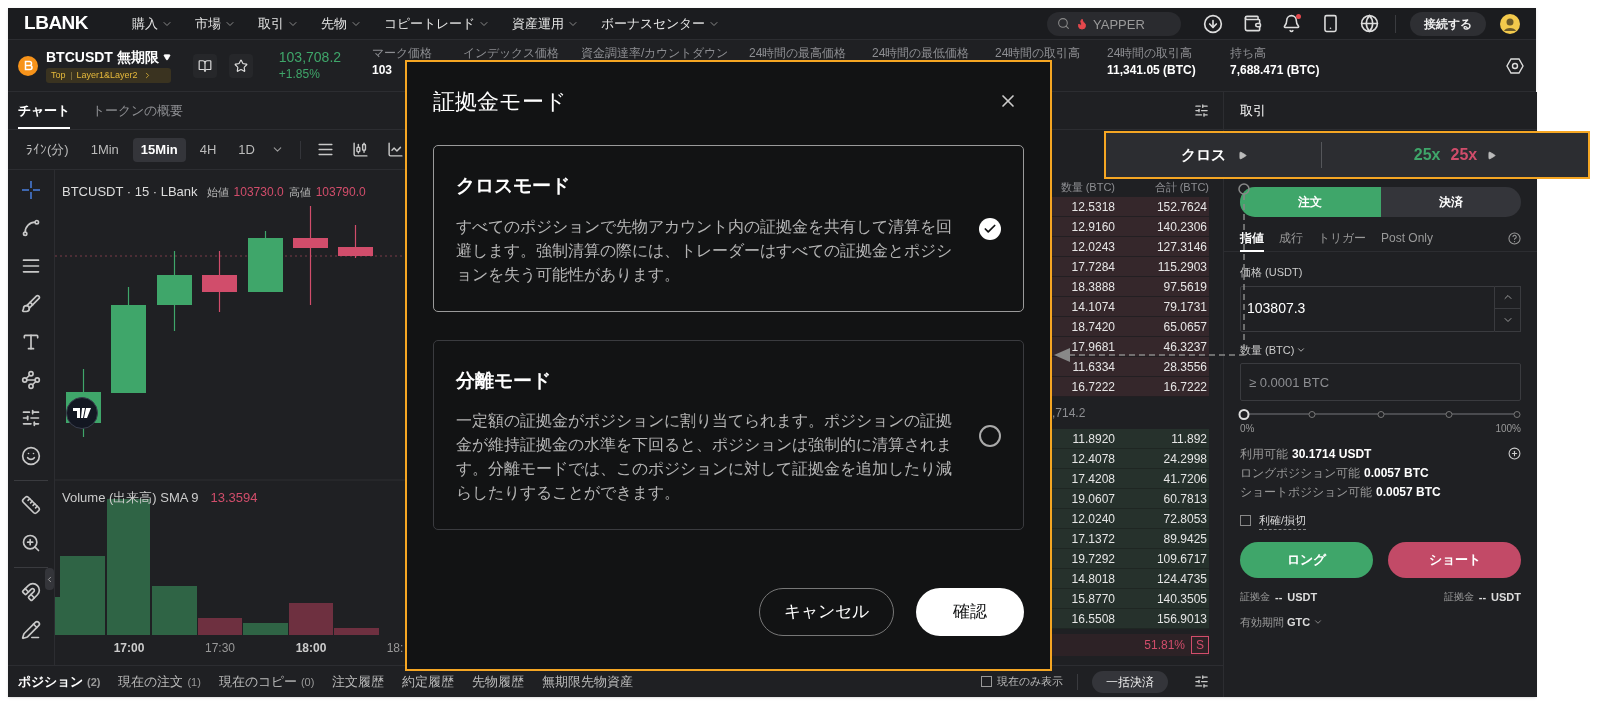 This screenshot has width=1600, height=706. I want to click on search-icon, so click(1063, 23).